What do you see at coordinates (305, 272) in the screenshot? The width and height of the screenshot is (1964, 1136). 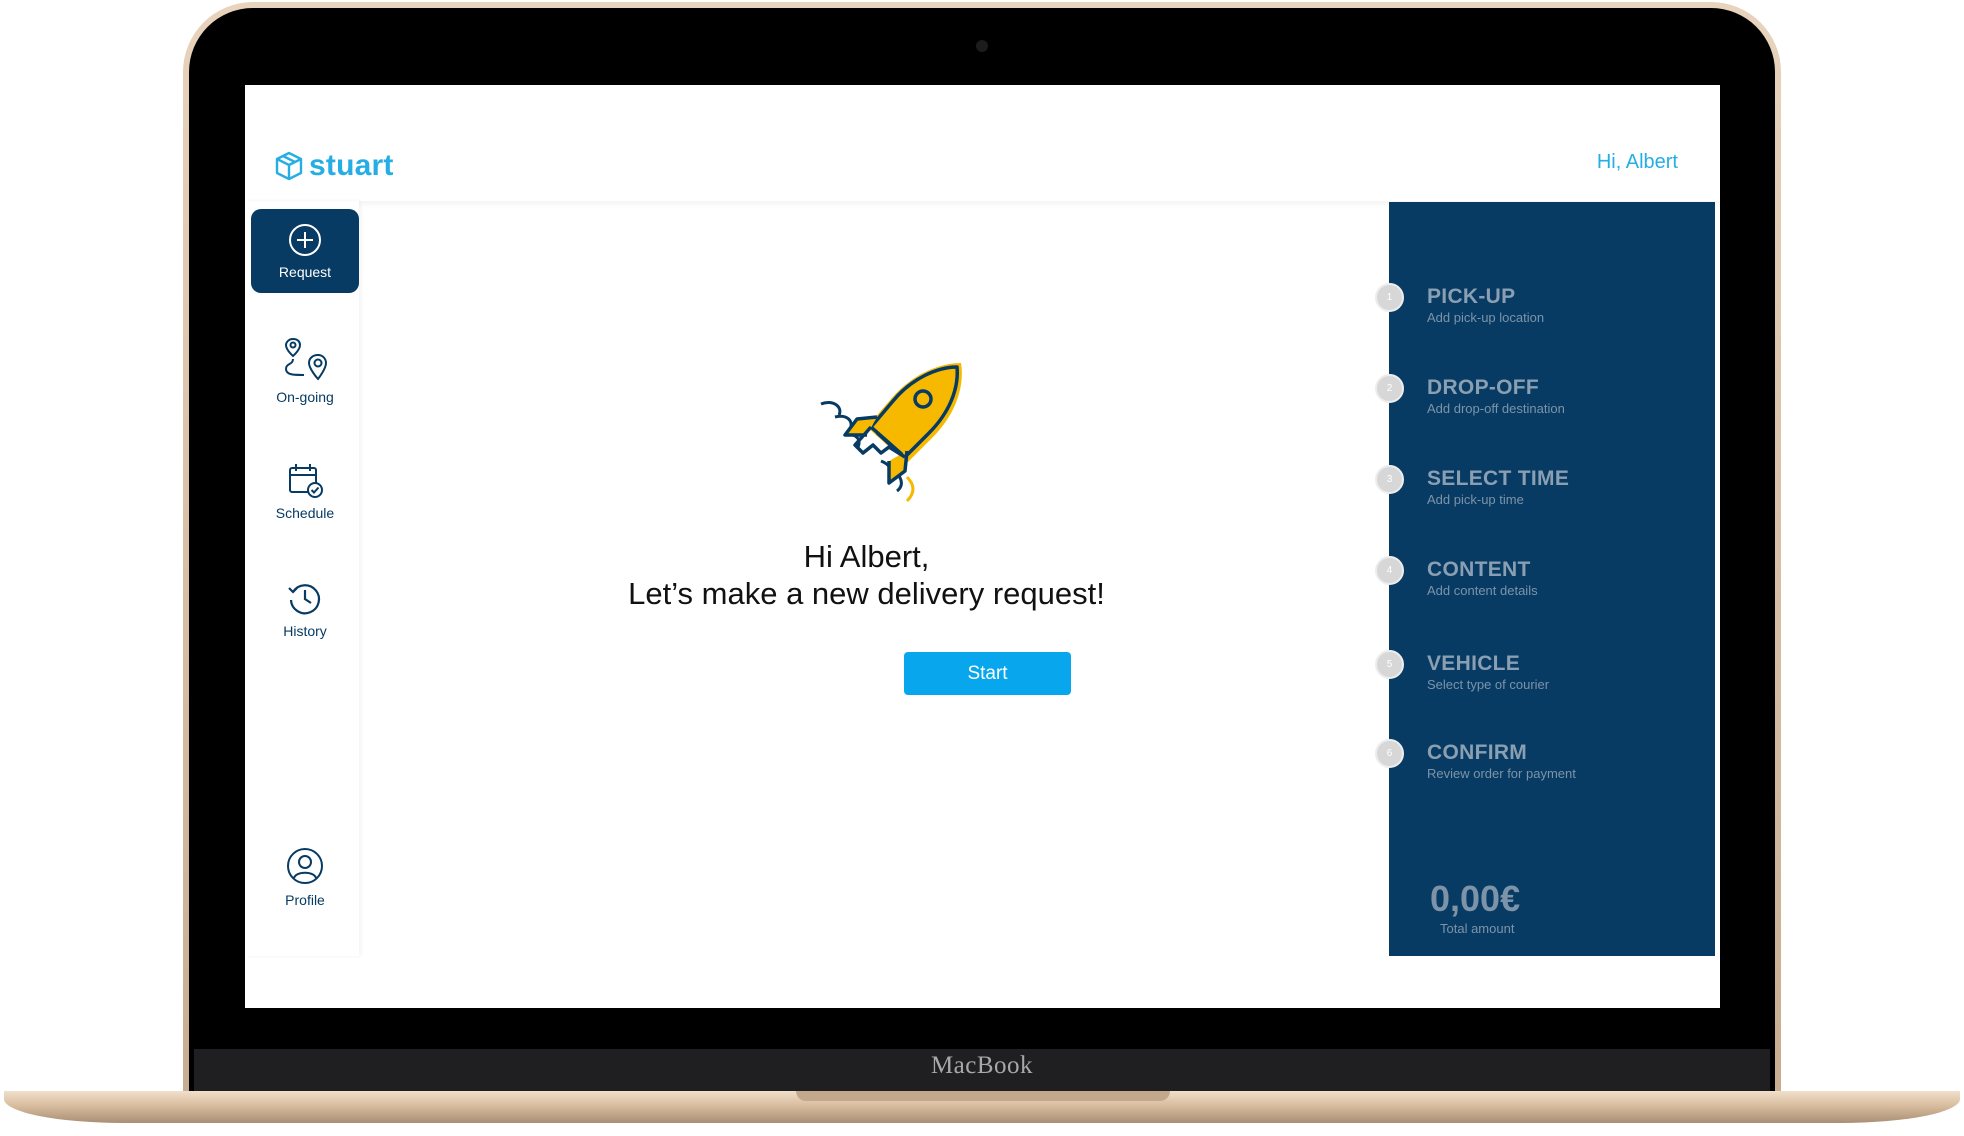 I see `sidebar-item-label: Request` at bounding box center [305, 272].